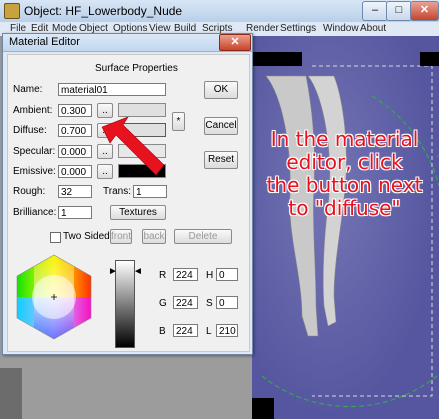 The image size is (439, 419). I want to click on specular-field: 0.000, so click(75, 151).